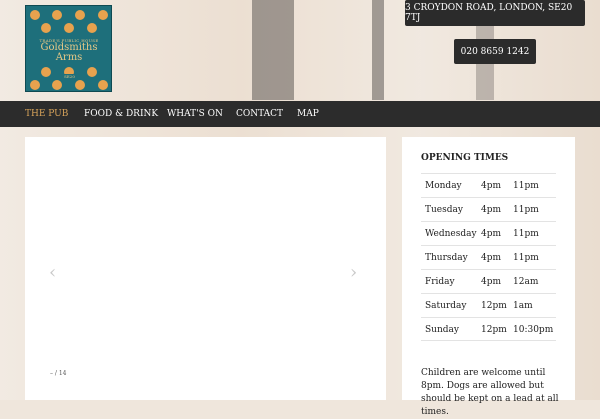 This screenshot has width=600, height=419. I want to click on chevron-left-icon: ‹, so click(52, 273).